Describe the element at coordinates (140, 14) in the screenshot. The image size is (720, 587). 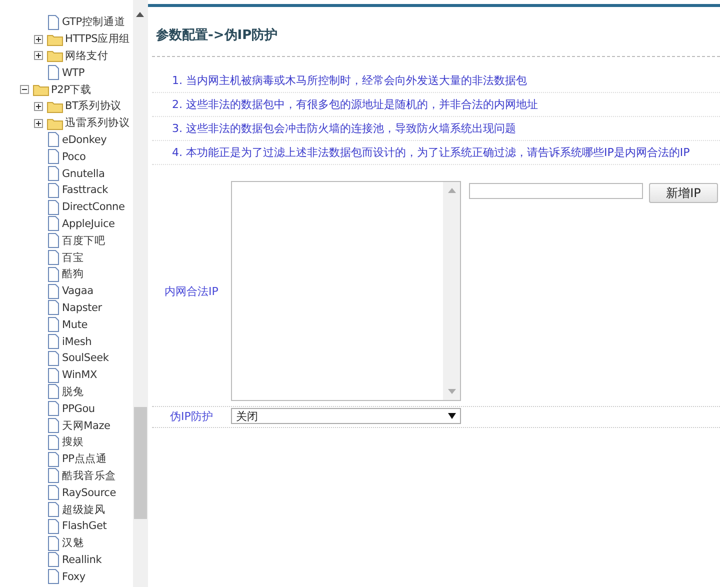
I see `scroll-up-icon` at that location.